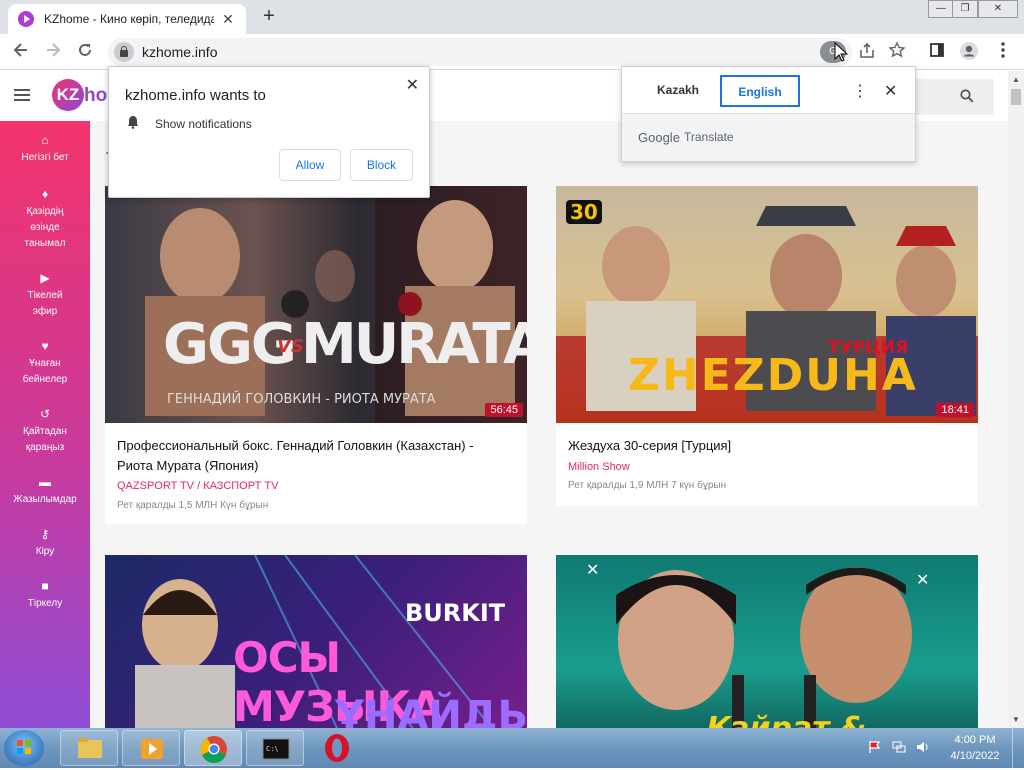  I want to click on sidebar-item-live: ▶ Тікелей эфир, so click(45, 295).